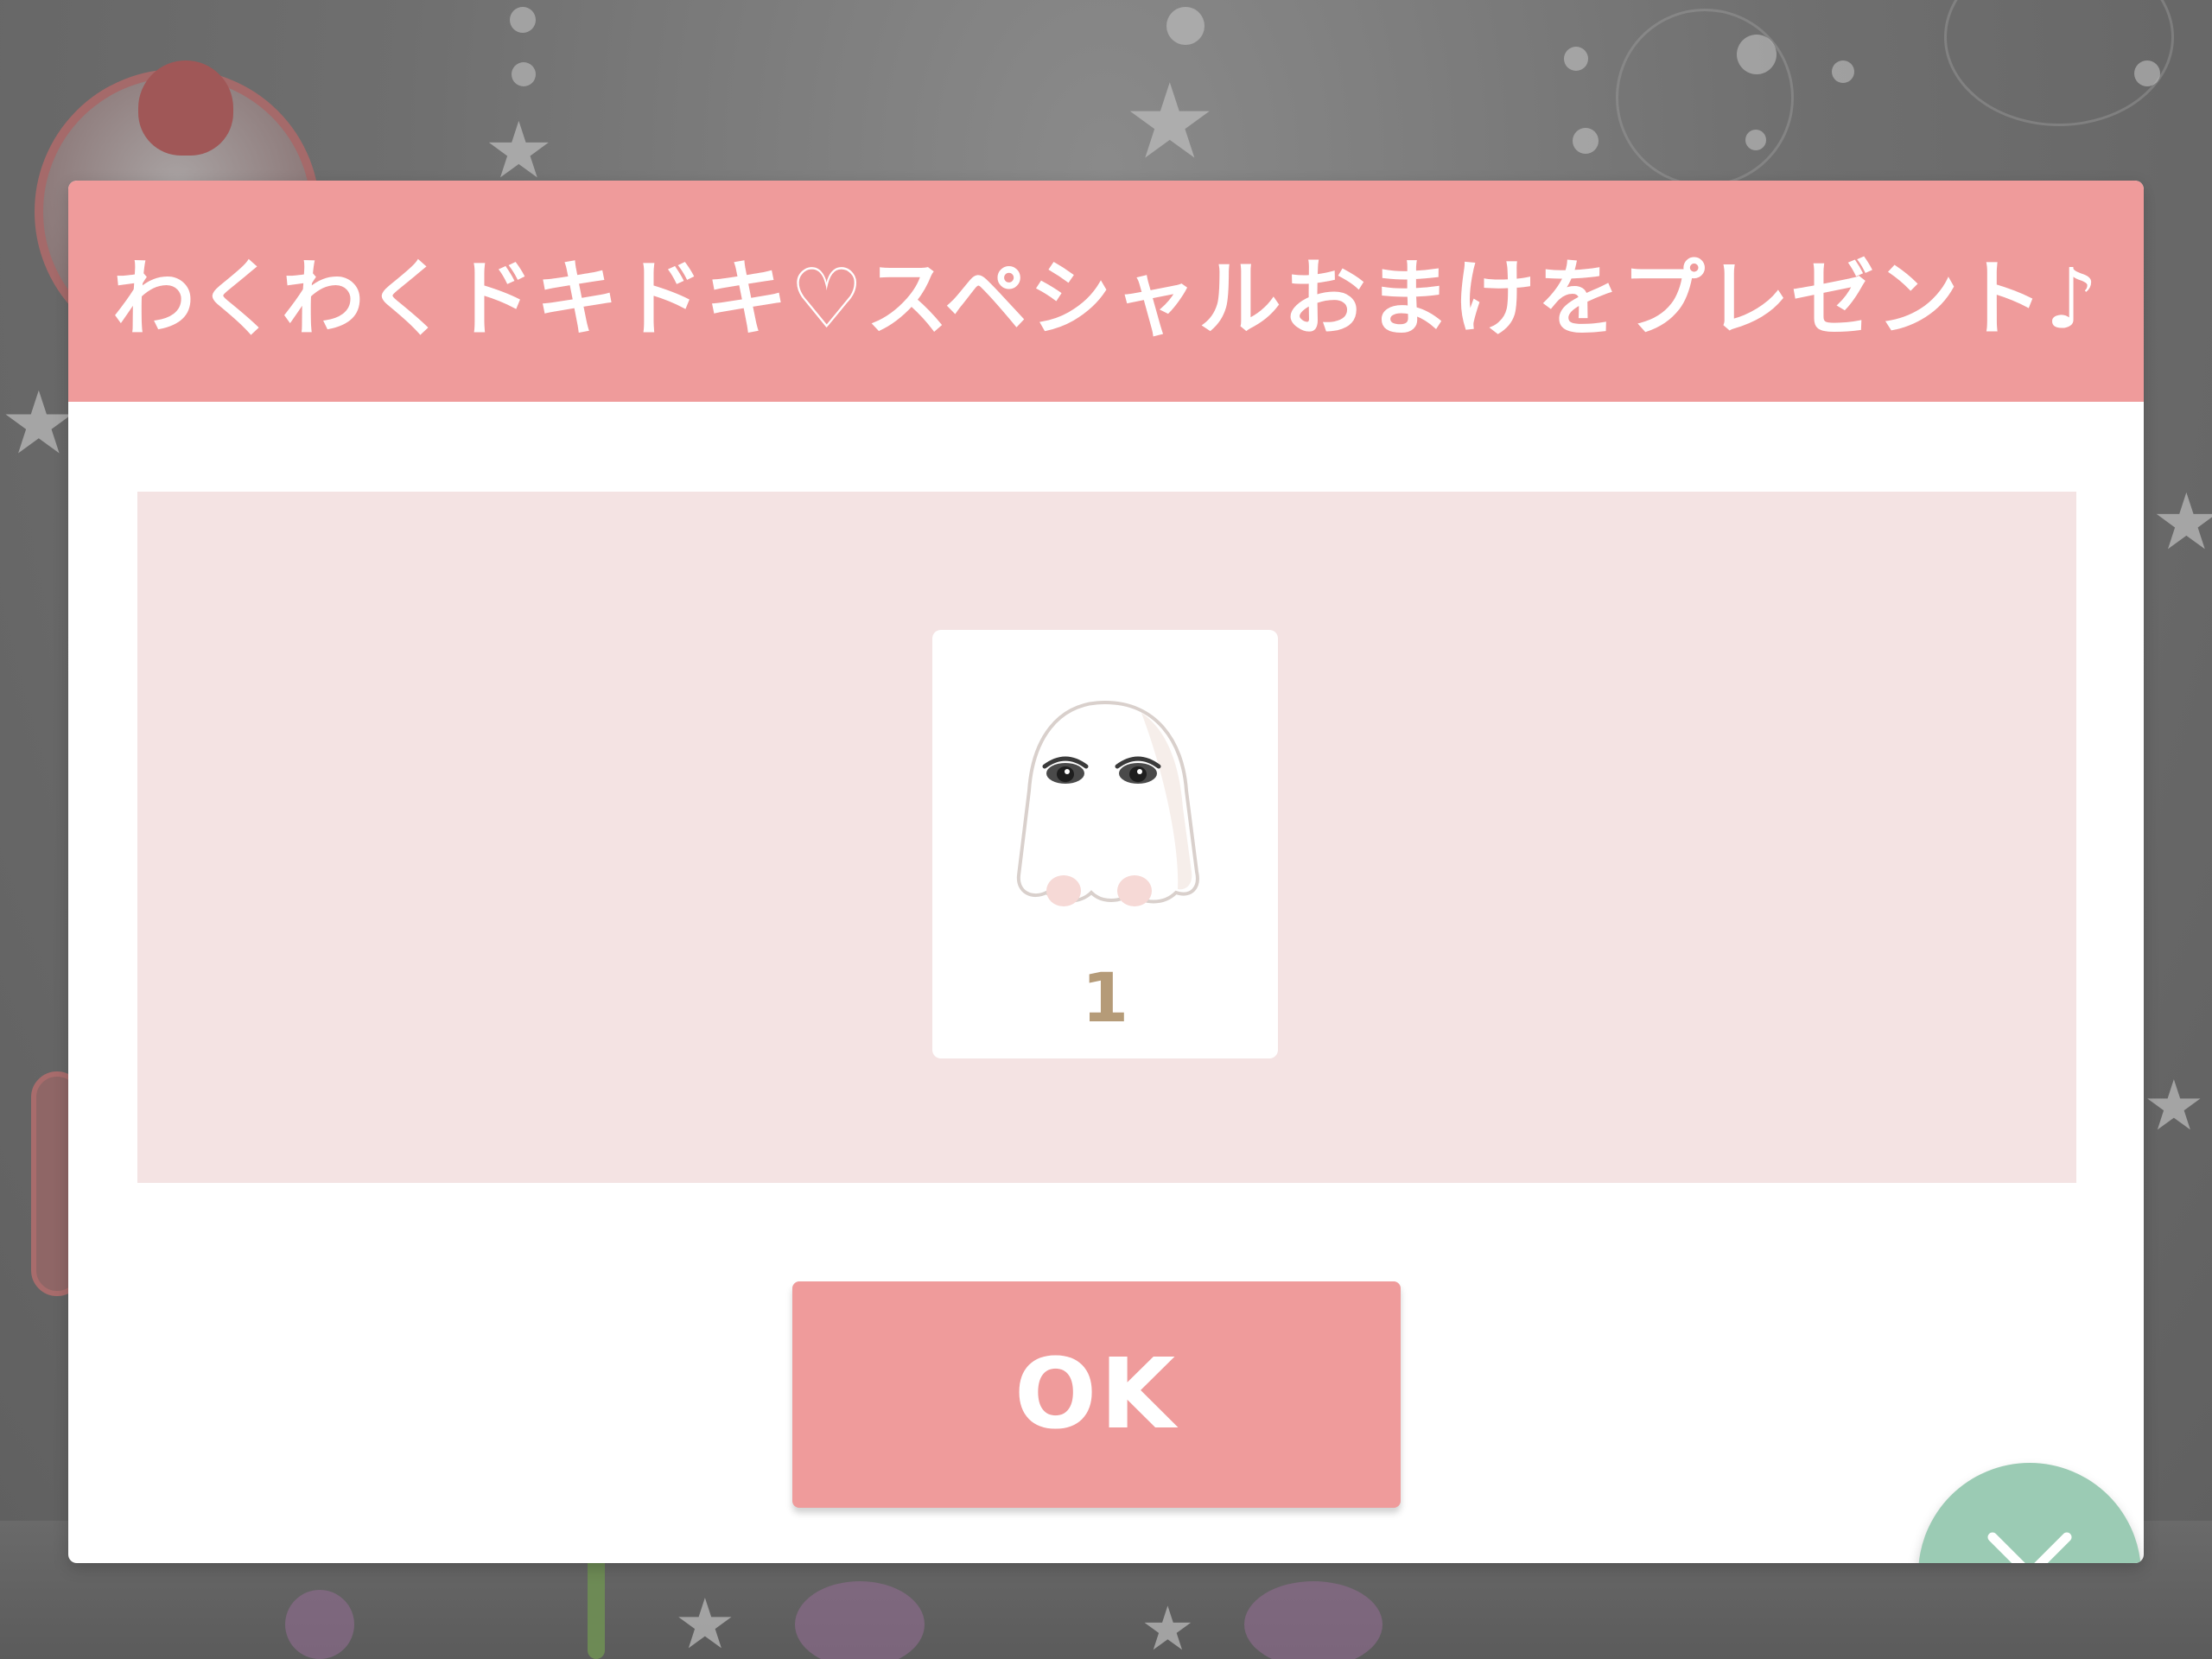 This screenshot has width=2212, height=1659. I want to click on background-strawberry-hat, so click(185, 108).